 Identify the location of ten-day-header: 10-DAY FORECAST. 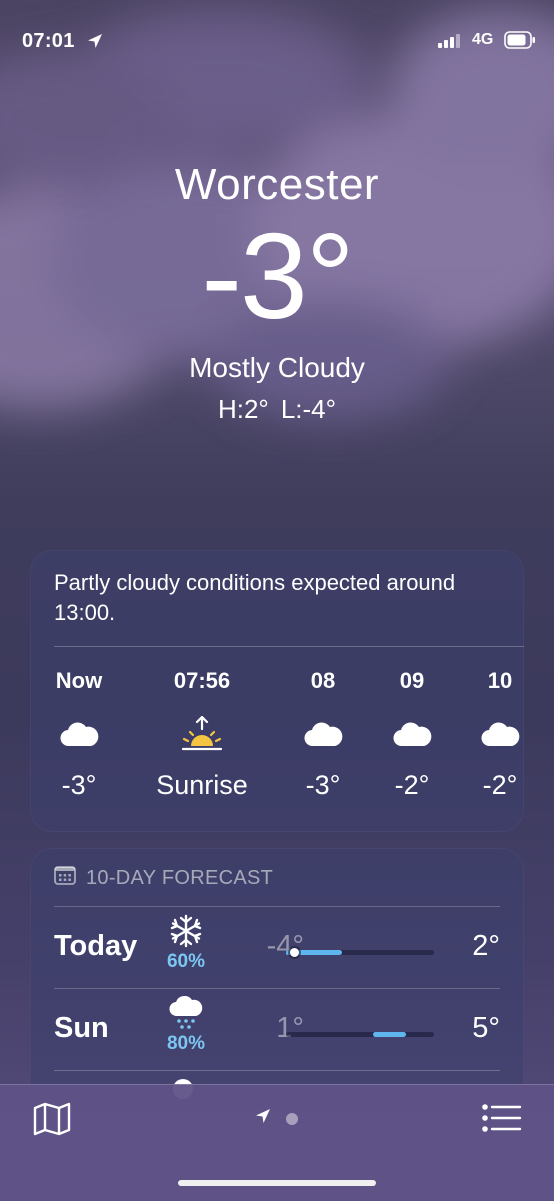
(163, 878).